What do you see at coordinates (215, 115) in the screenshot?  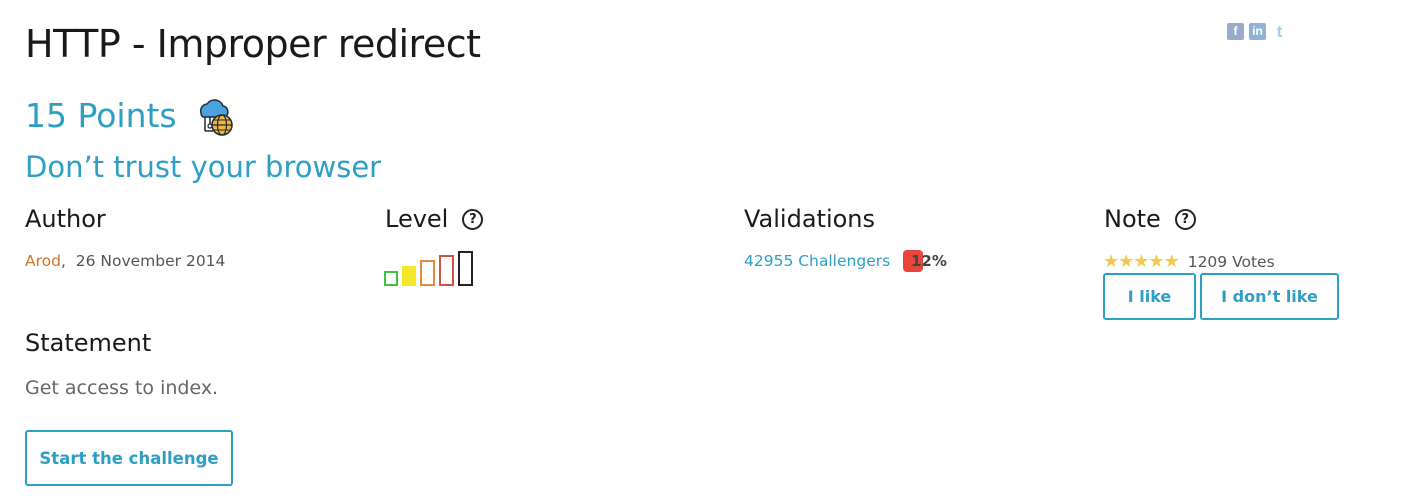 I see `cloud-network-globe-icon` at bounding box center [215, 115].